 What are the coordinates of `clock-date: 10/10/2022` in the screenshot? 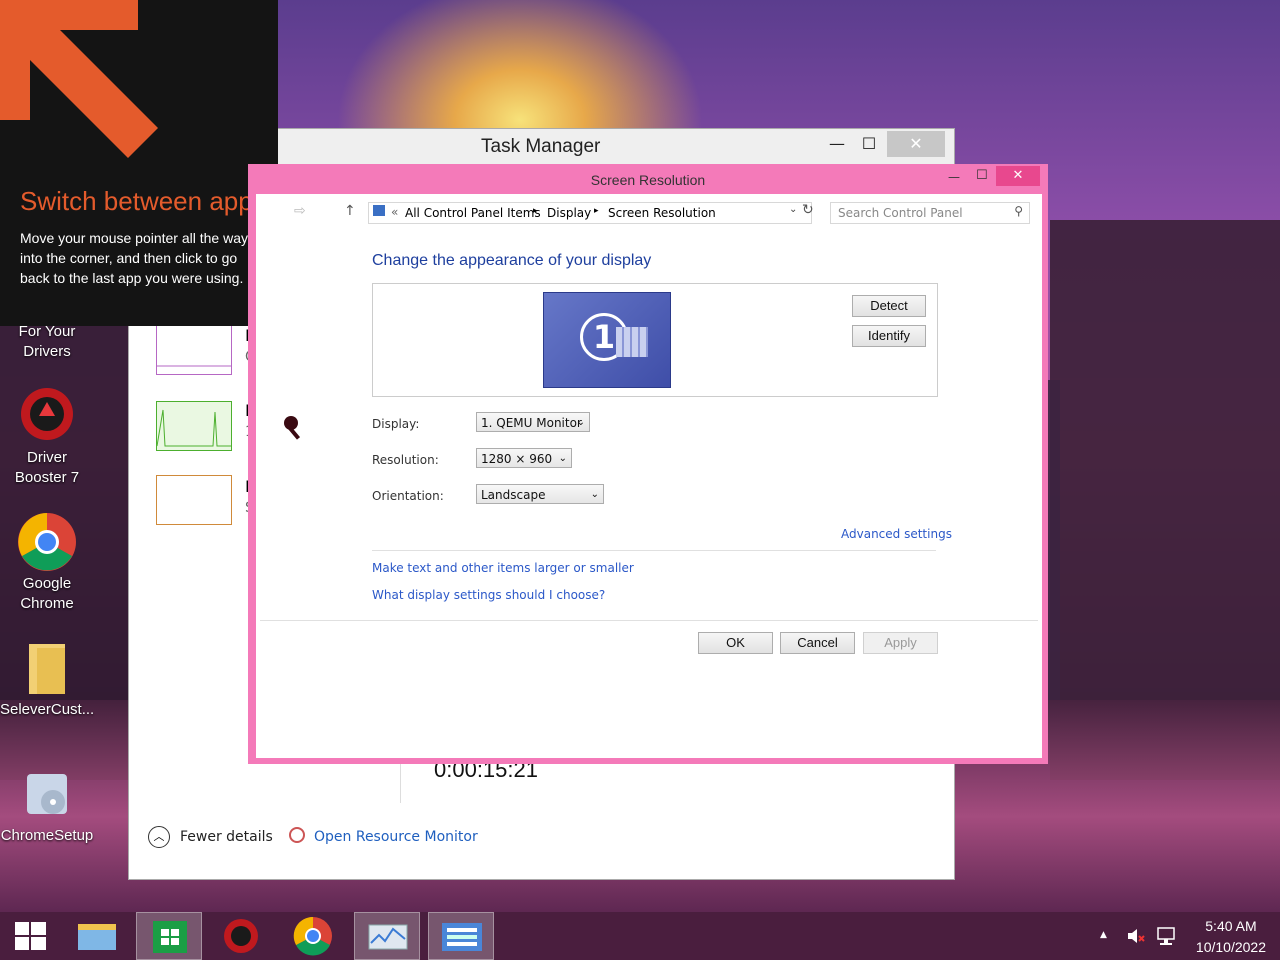 It's located at (1230, 947).